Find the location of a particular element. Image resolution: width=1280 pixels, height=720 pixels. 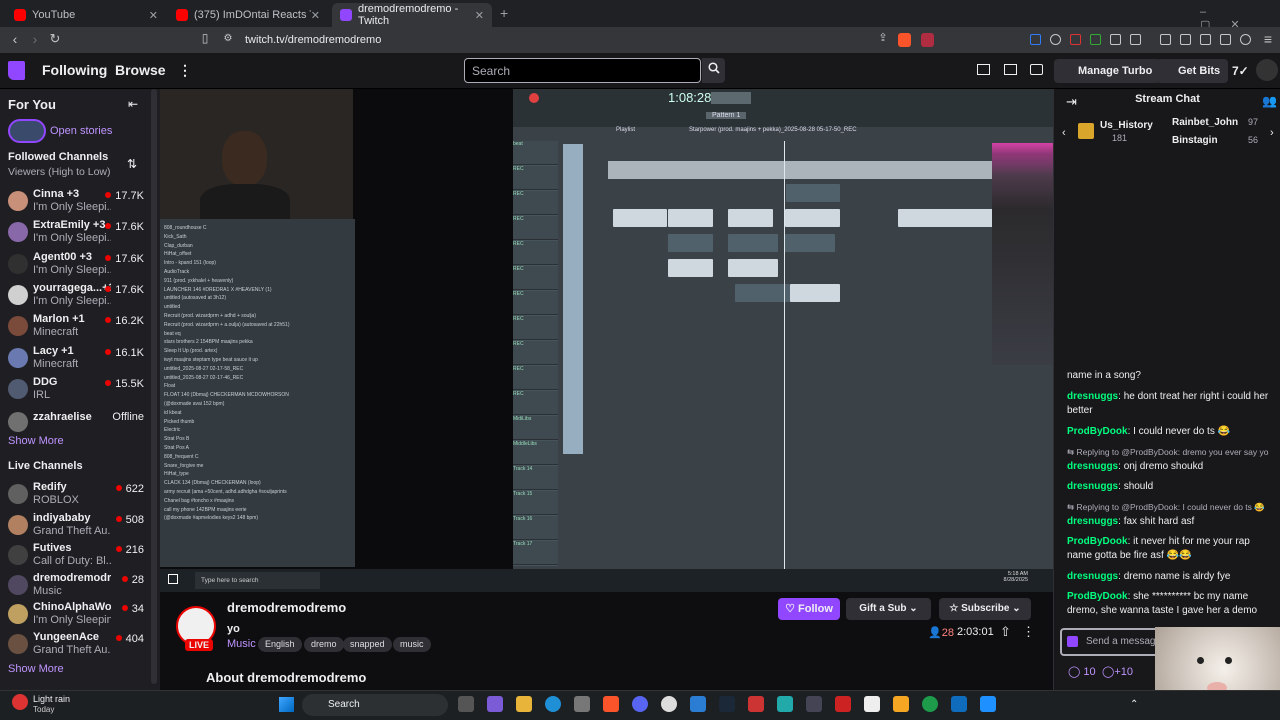

community-icon: 👥 is located at coordinates (1269, 101).